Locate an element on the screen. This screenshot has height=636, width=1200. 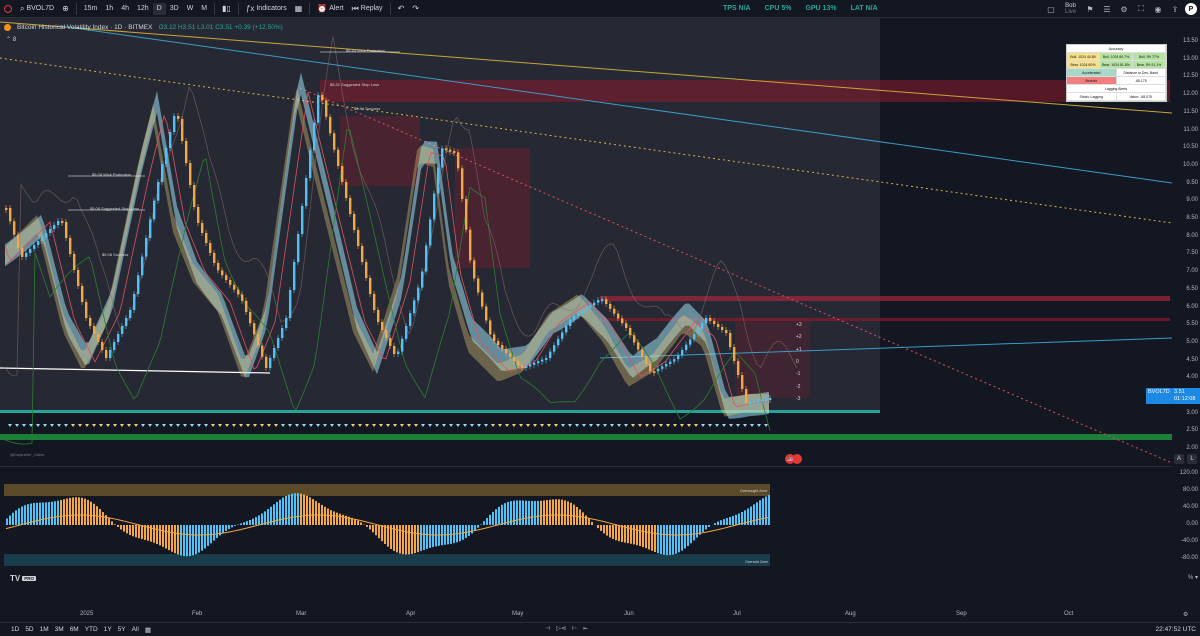
templates-button: ▦ is located at coordinates (299, 9).